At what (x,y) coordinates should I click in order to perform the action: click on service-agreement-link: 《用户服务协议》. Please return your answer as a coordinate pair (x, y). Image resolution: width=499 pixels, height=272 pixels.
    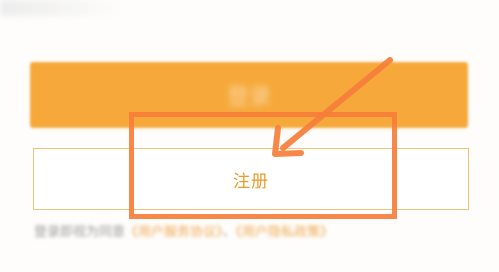
    Looking at the image, I should click on (174, 232).